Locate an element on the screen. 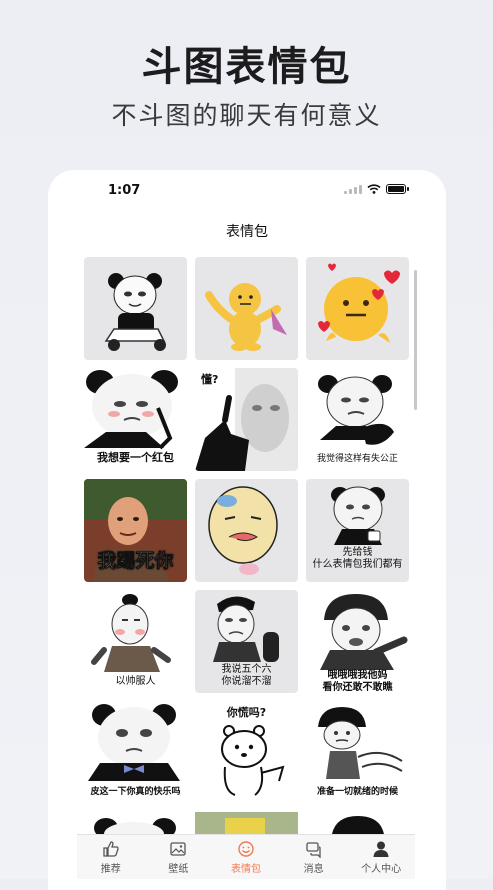  person-icon is located at coordinates (381, 849).